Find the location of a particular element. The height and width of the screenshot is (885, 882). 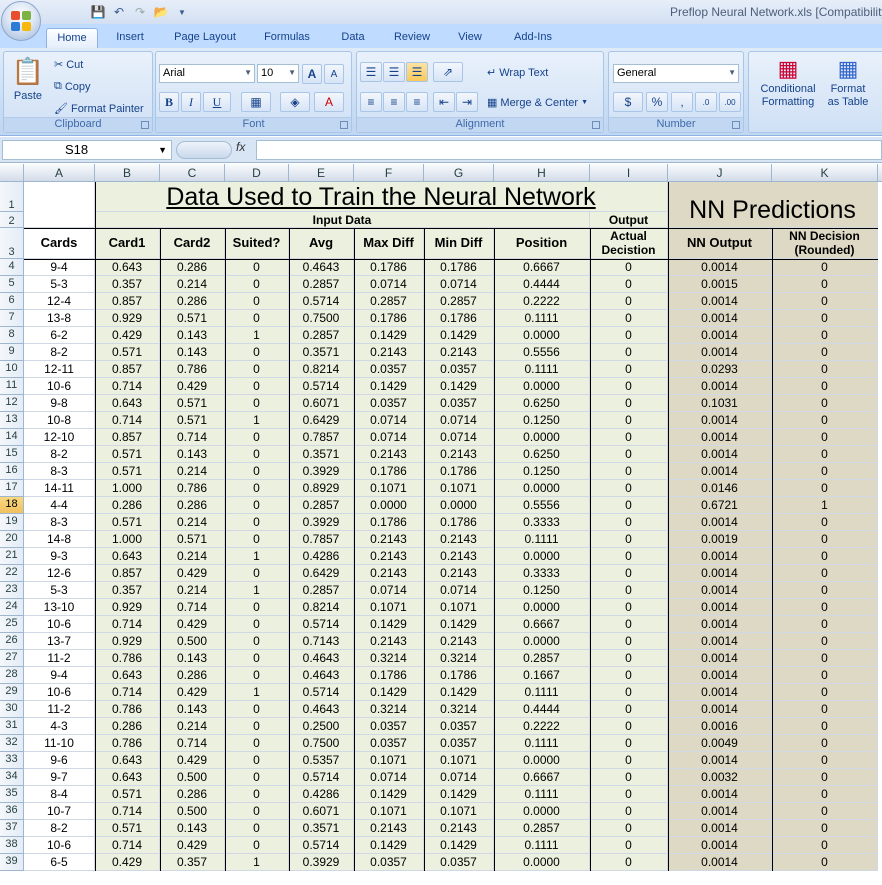

data-cell: 9-8 is located at coordinates (59, 403).